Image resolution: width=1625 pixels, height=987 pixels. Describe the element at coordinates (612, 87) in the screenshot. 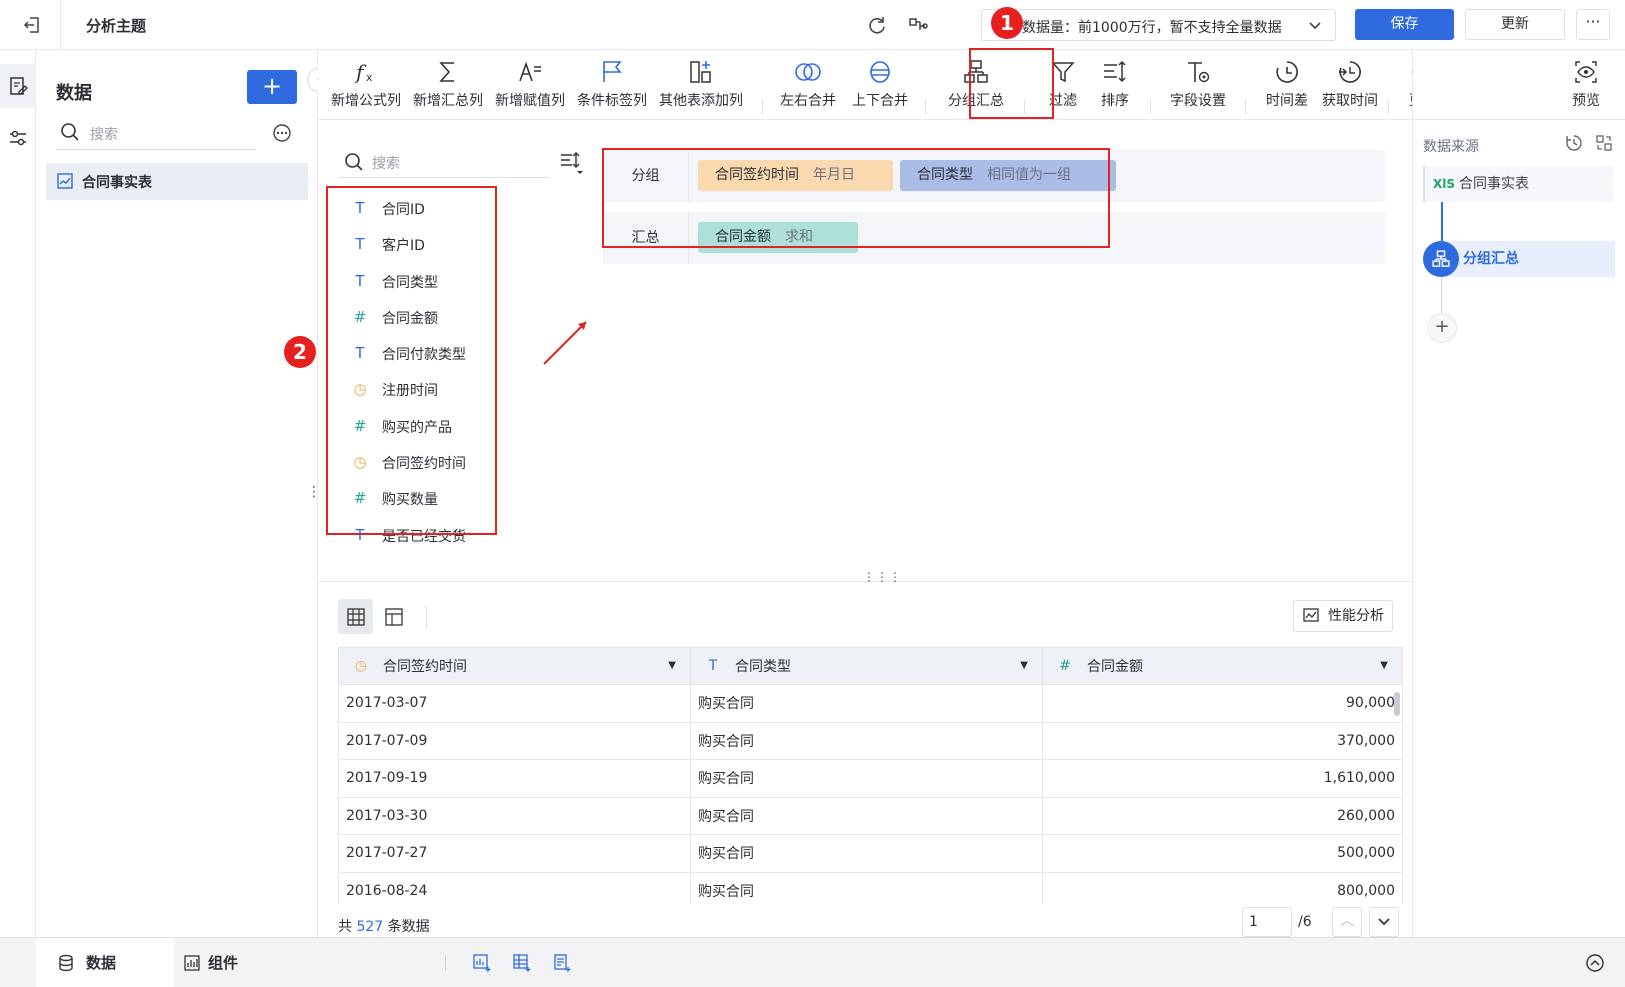

I see `toolbar-condition-label-column: 条件标签列` at that location.